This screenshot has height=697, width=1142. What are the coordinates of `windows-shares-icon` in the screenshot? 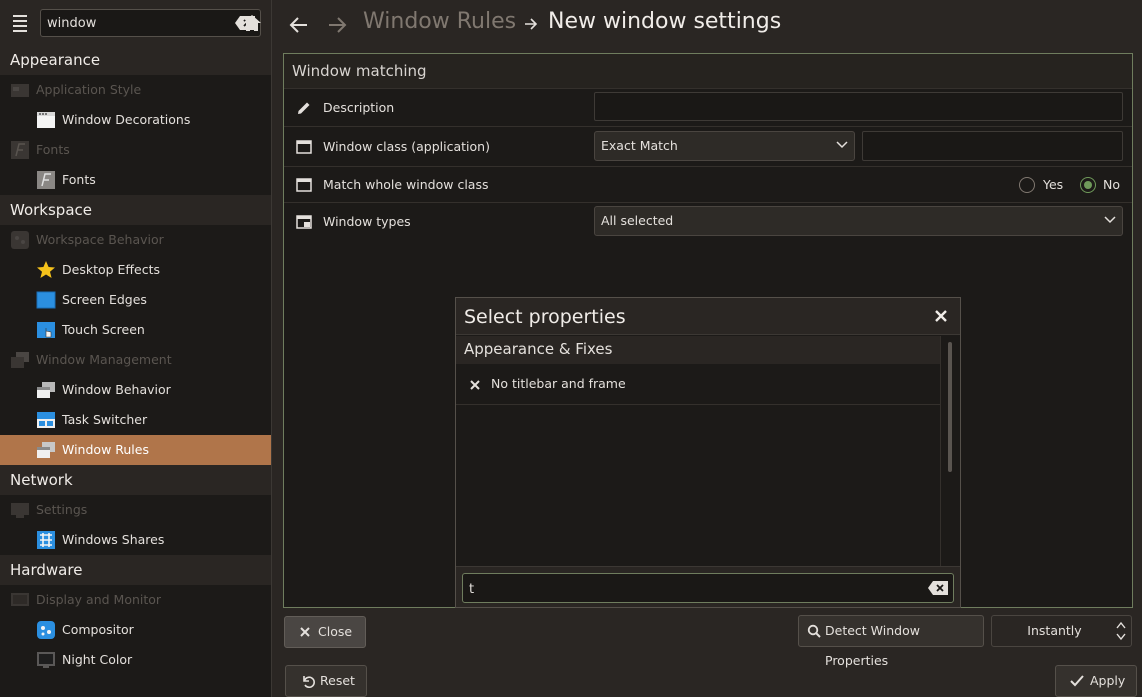 It's located at (46, 540).